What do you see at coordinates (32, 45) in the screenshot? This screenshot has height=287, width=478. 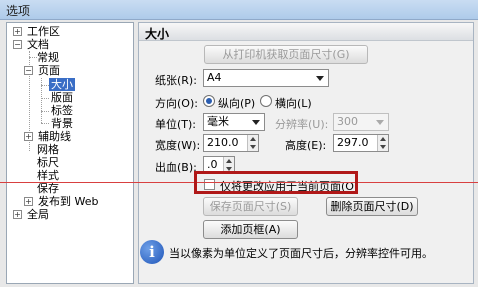 I see `tree-item-document: − 文档` at bounding box center [32, 45].